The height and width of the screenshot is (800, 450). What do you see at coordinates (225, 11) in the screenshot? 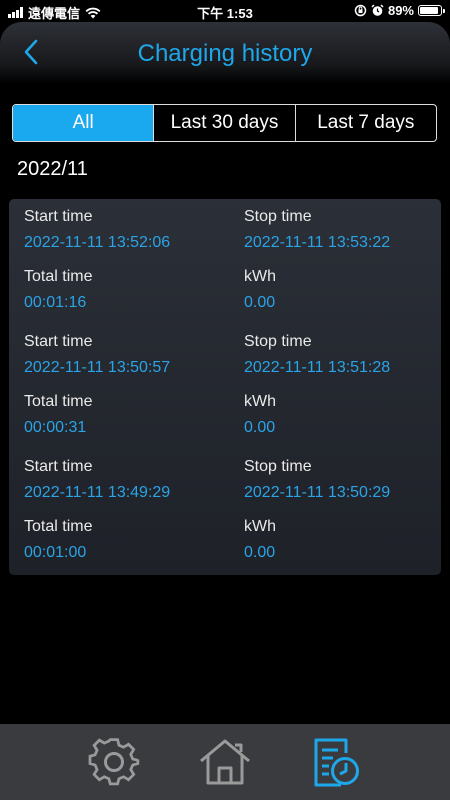
I see `status-bar: 遠傳電信 下午 1:53 89%` at bounding box center [225, 11].